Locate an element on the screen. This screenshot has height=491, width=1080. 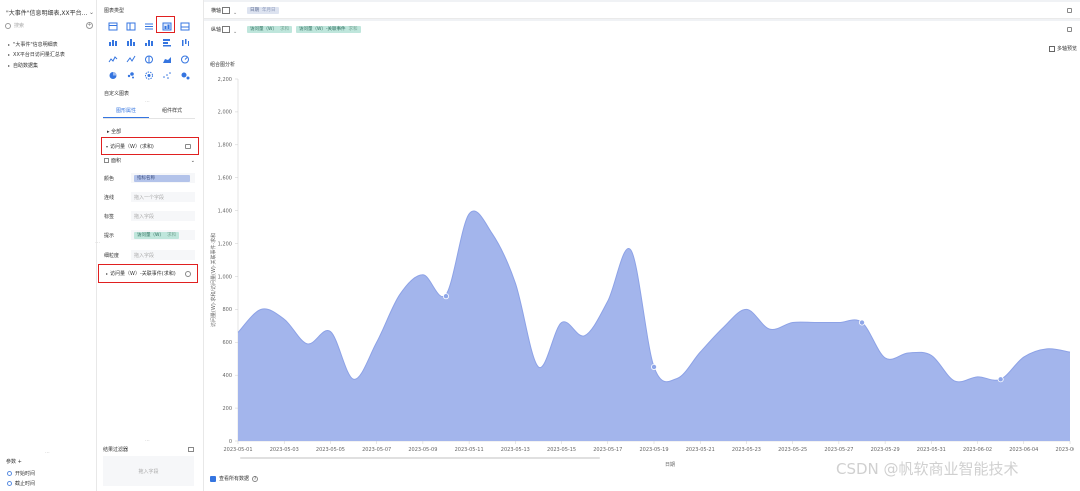
tab-component-style: 组件样式 is located at coordinates (172, 112).